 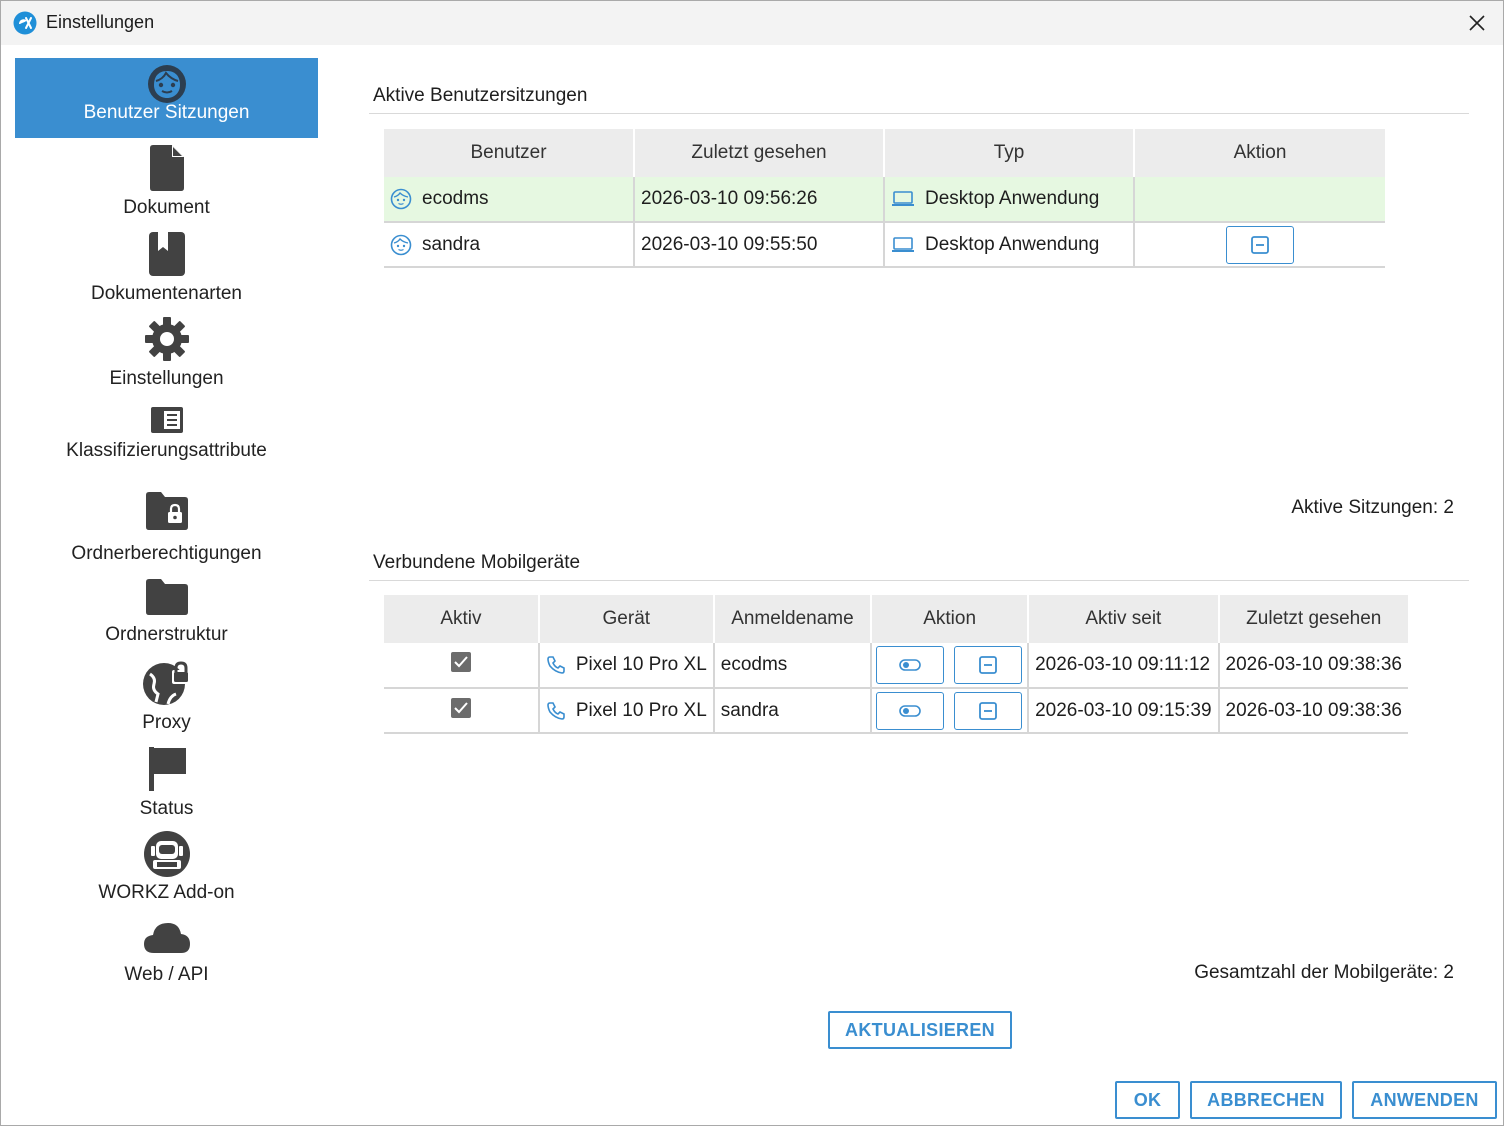 I want to click on ok-button: OK, so click(x=1147, y=1100).